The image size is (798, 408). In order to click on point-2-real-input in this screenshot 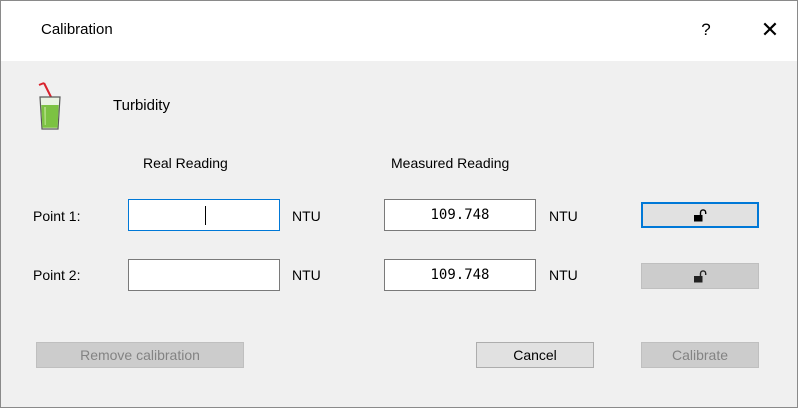, I will do `click(204, 275)`.